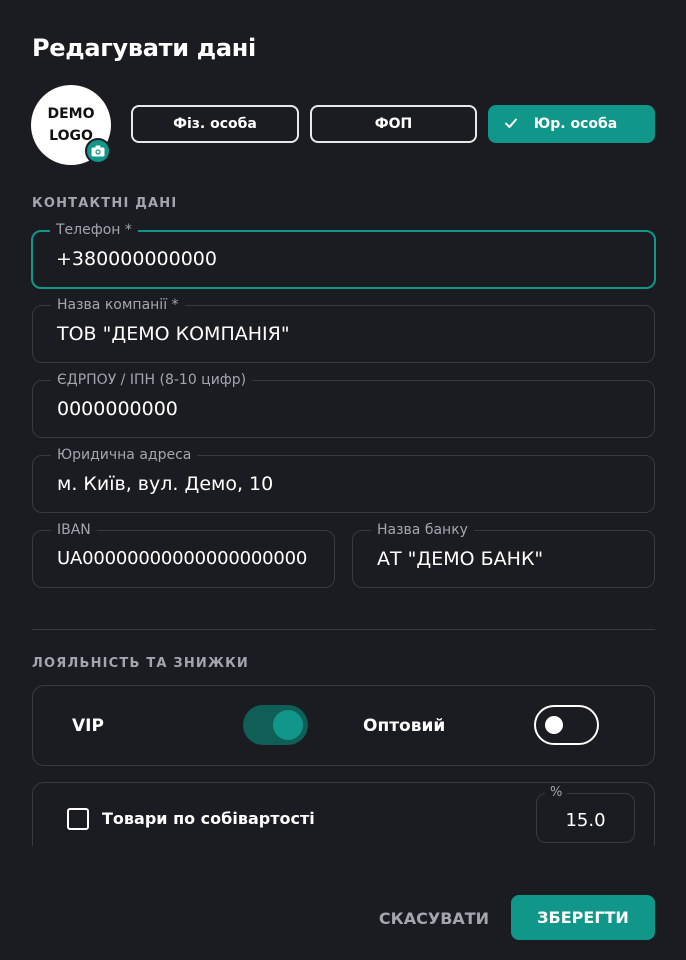 The height and width of the screenshot is (960, 686). I want to click on type-individual-button: Фіз. особа, so click(215, 124).